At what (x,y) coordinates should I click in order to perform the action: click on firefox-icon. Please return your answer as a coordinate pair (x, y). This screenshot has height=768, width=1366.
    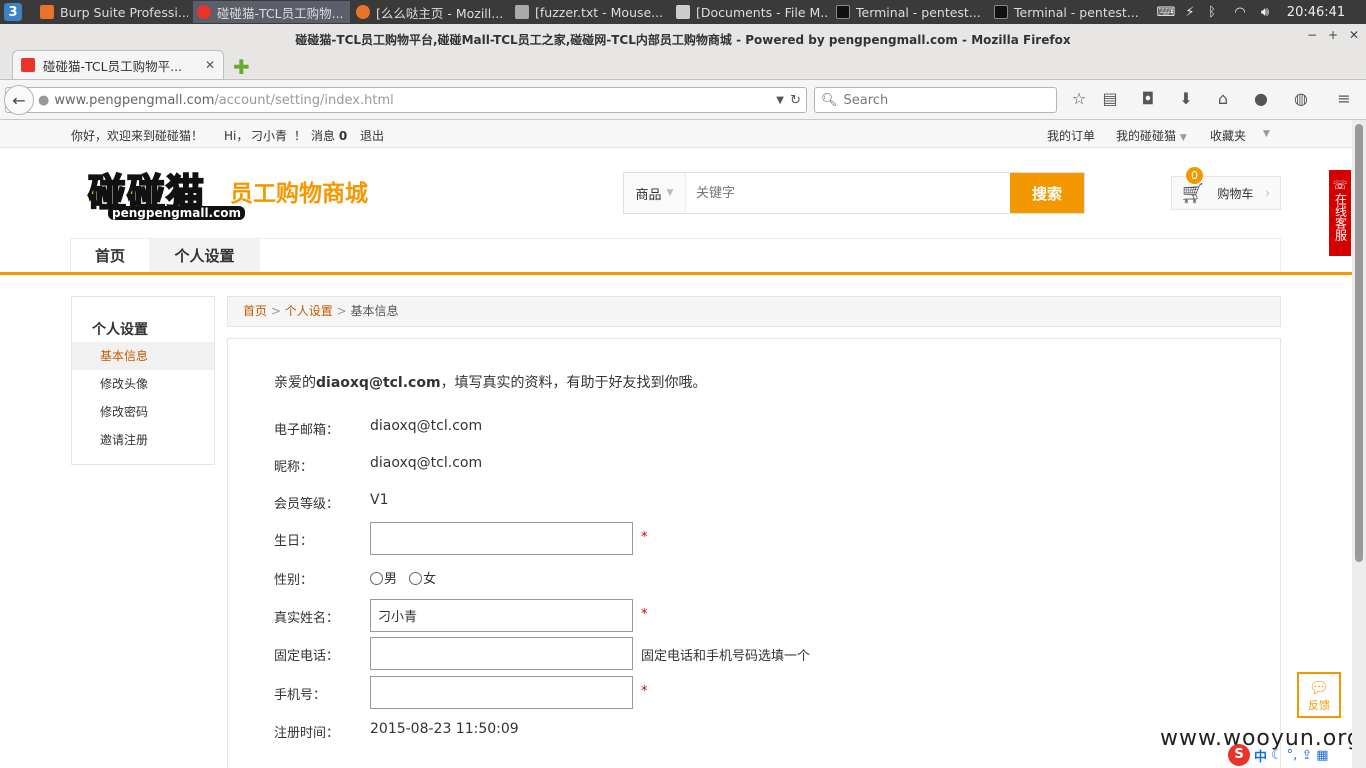
    Looking at the image, I should click on (363, 12).